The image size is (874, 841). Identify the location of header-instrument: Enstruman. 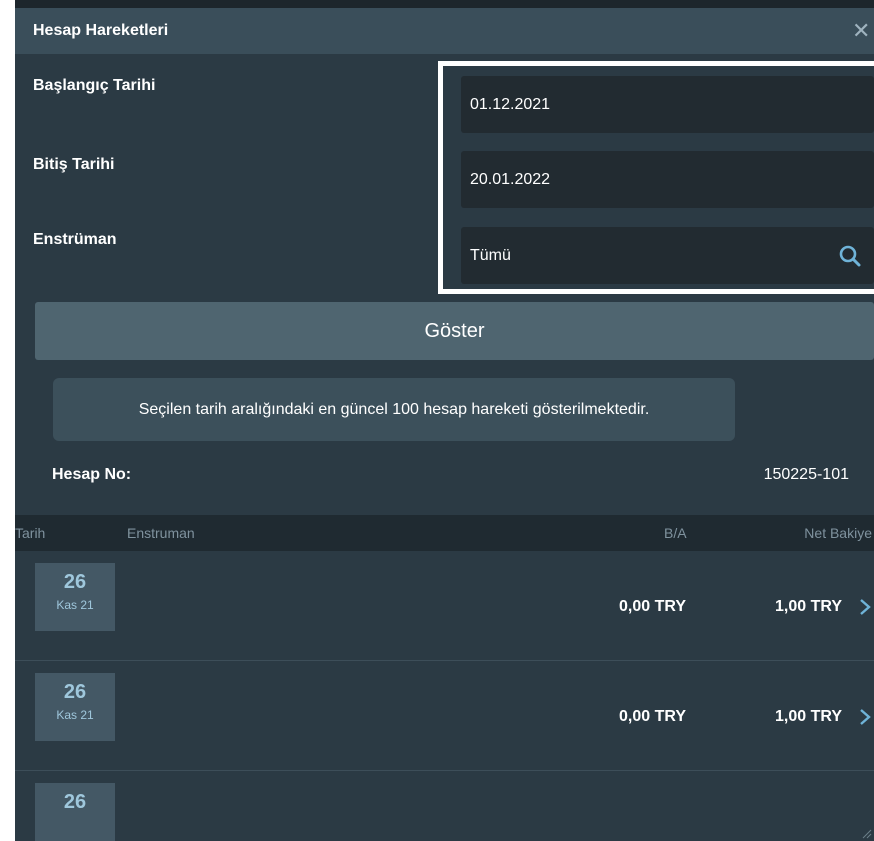
(161, 533).